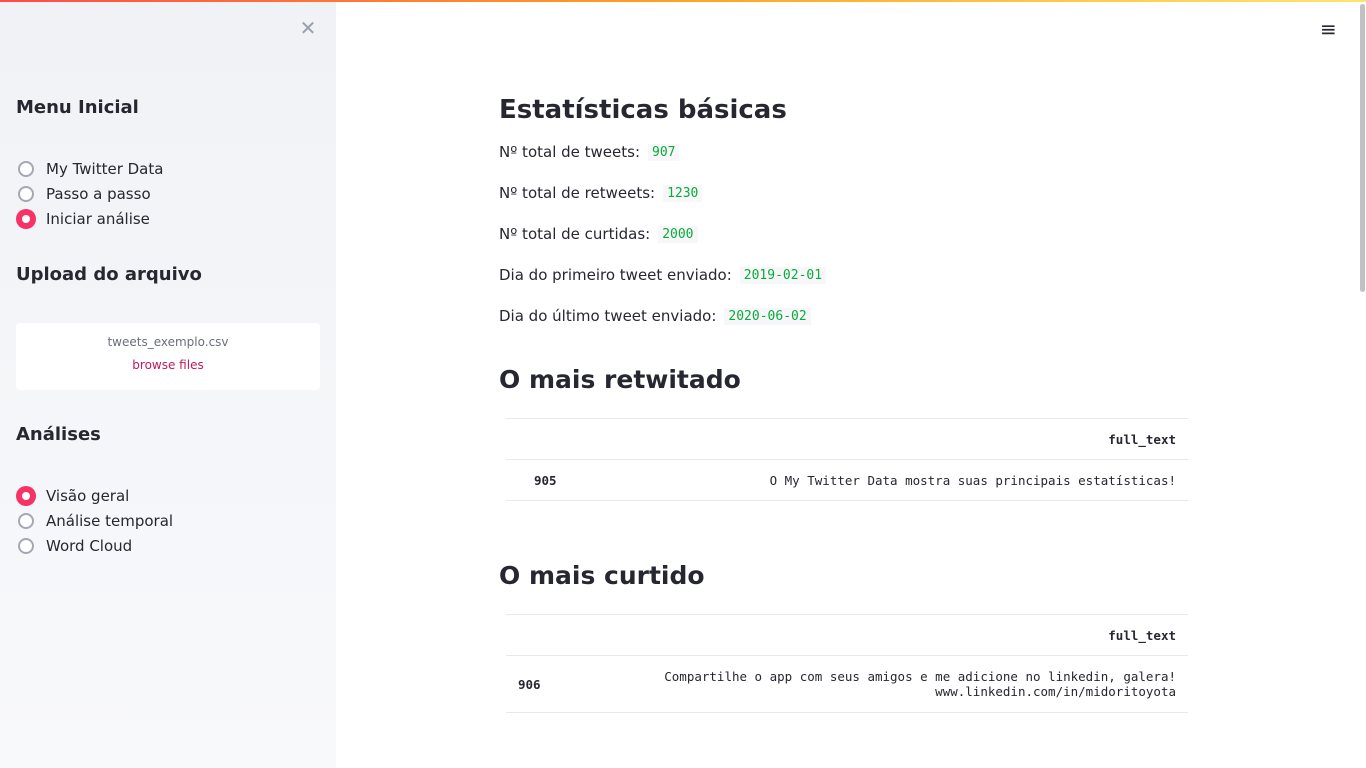  I want to click on stat-value: 2020-06-02, so click(767, 316).